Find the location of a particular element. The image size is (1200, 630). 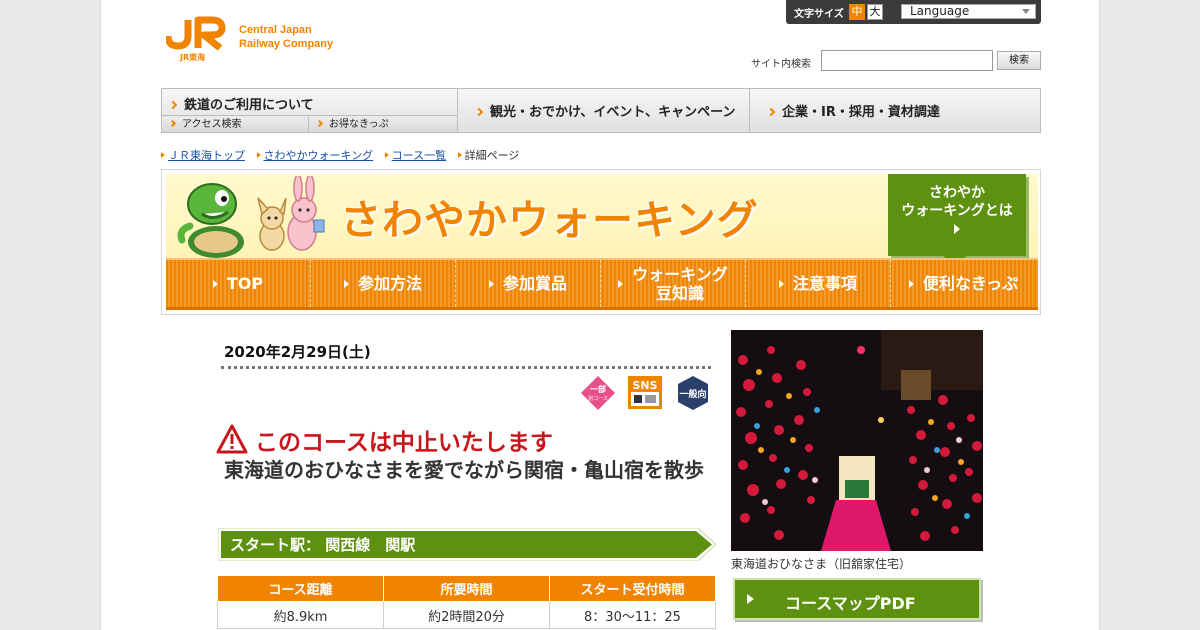

font-size-medium-button: 中 is located at coordinates (857, 12).